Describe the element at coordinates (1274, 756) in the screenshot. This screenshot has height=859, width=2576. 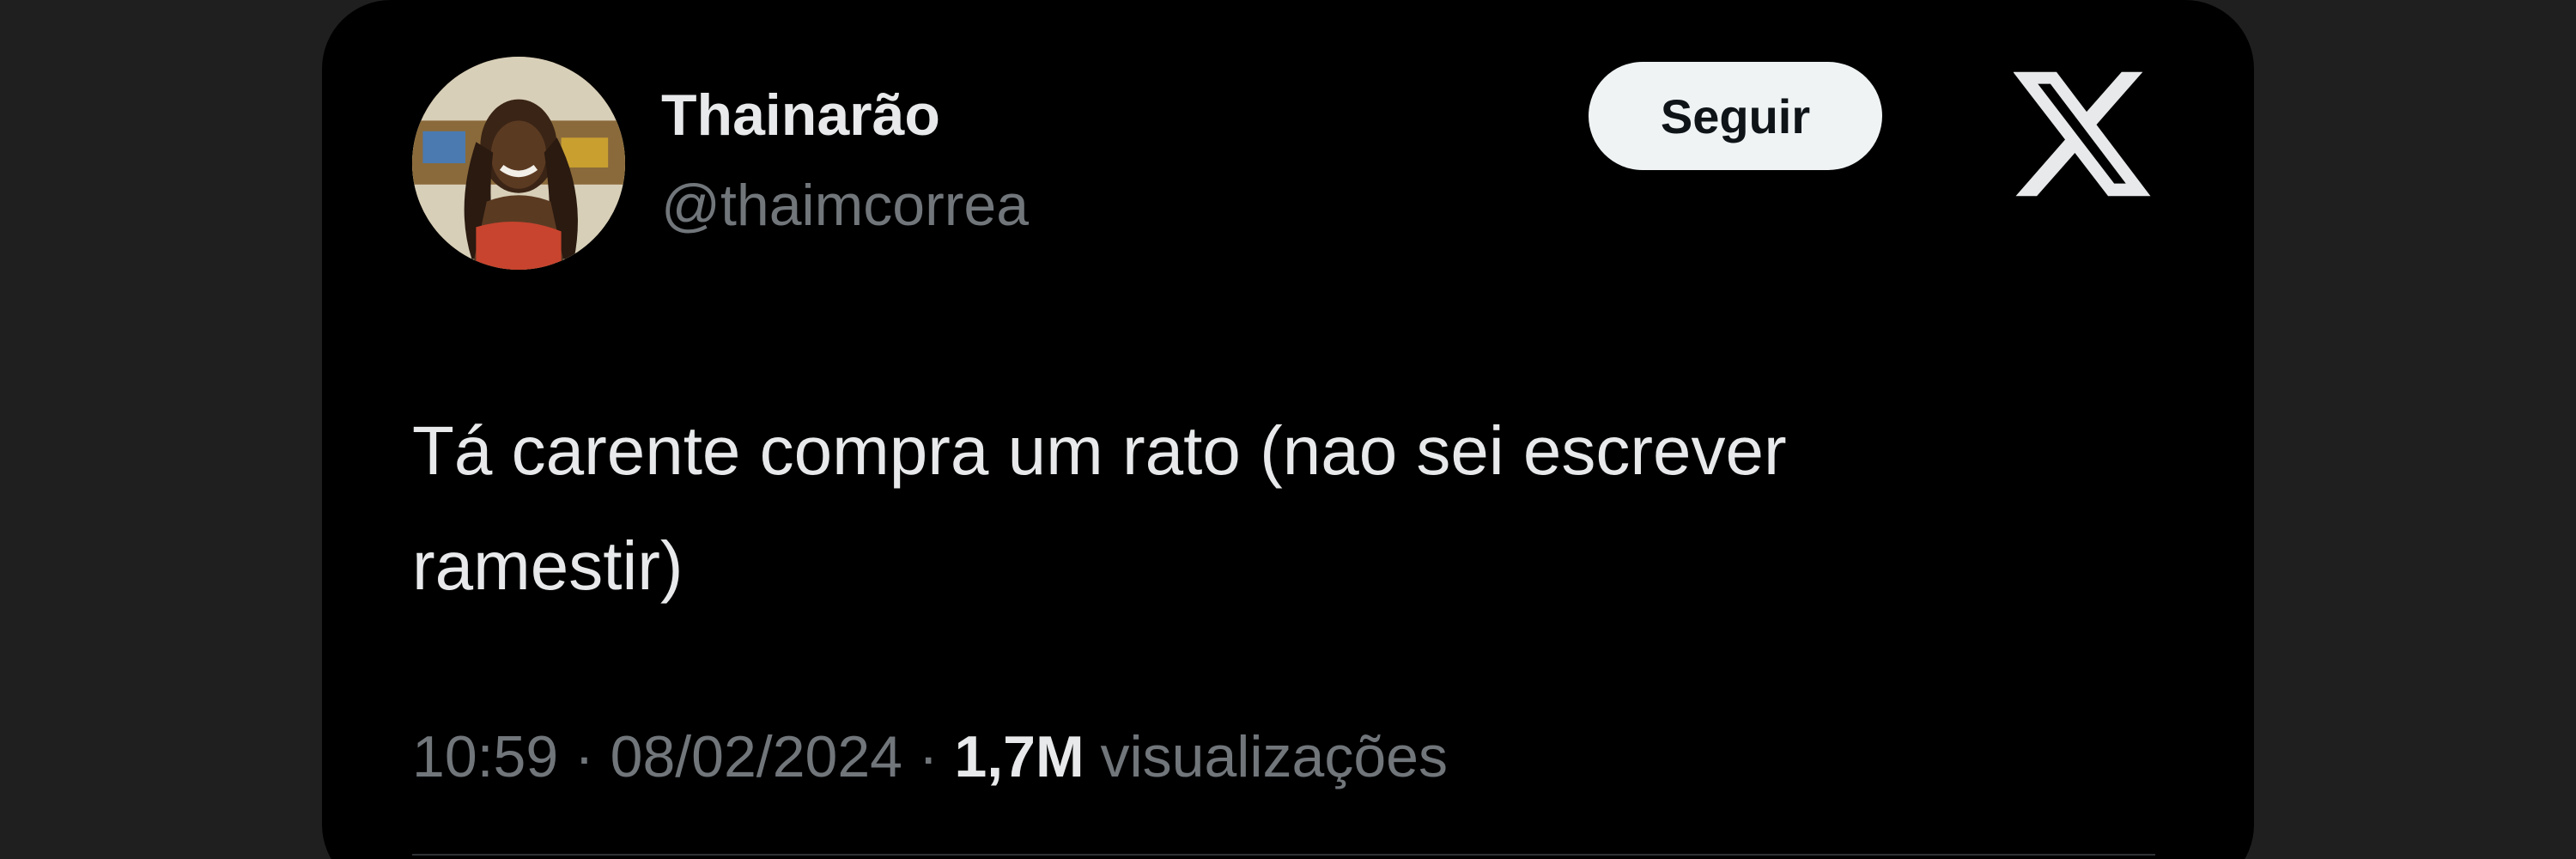
I see `views-label: visualizações` at that location.